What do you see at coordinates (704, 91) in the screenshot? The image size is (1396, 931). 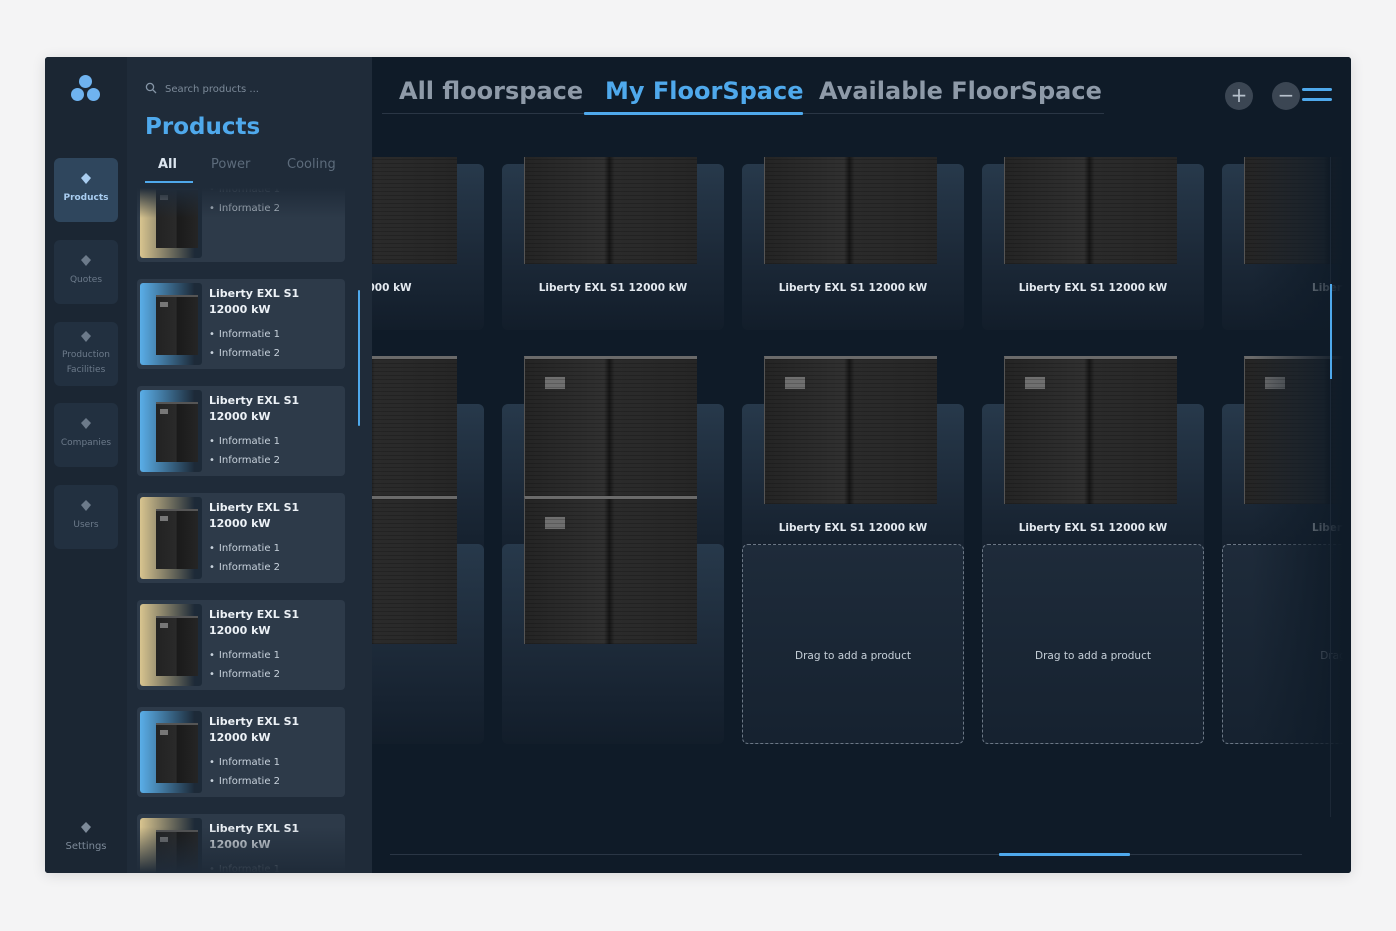 I see `tab-my-floorspace: My FloorSpace` at bounding box center [704, 91].